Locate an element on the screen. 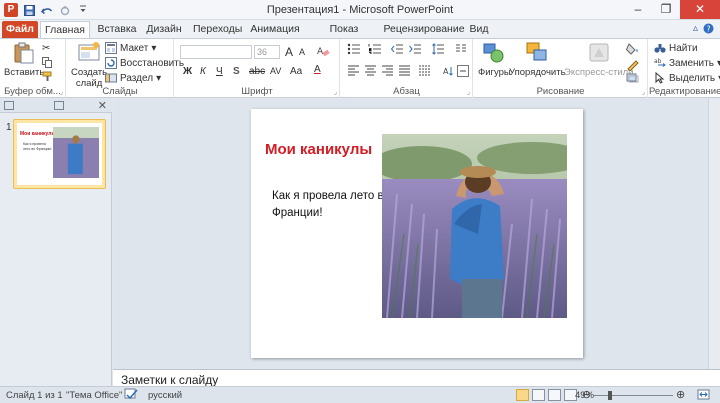 Image resolution: width=720 pixels, height=403 pixels. decrease-indent-icon is located at coordinates (397, 50).